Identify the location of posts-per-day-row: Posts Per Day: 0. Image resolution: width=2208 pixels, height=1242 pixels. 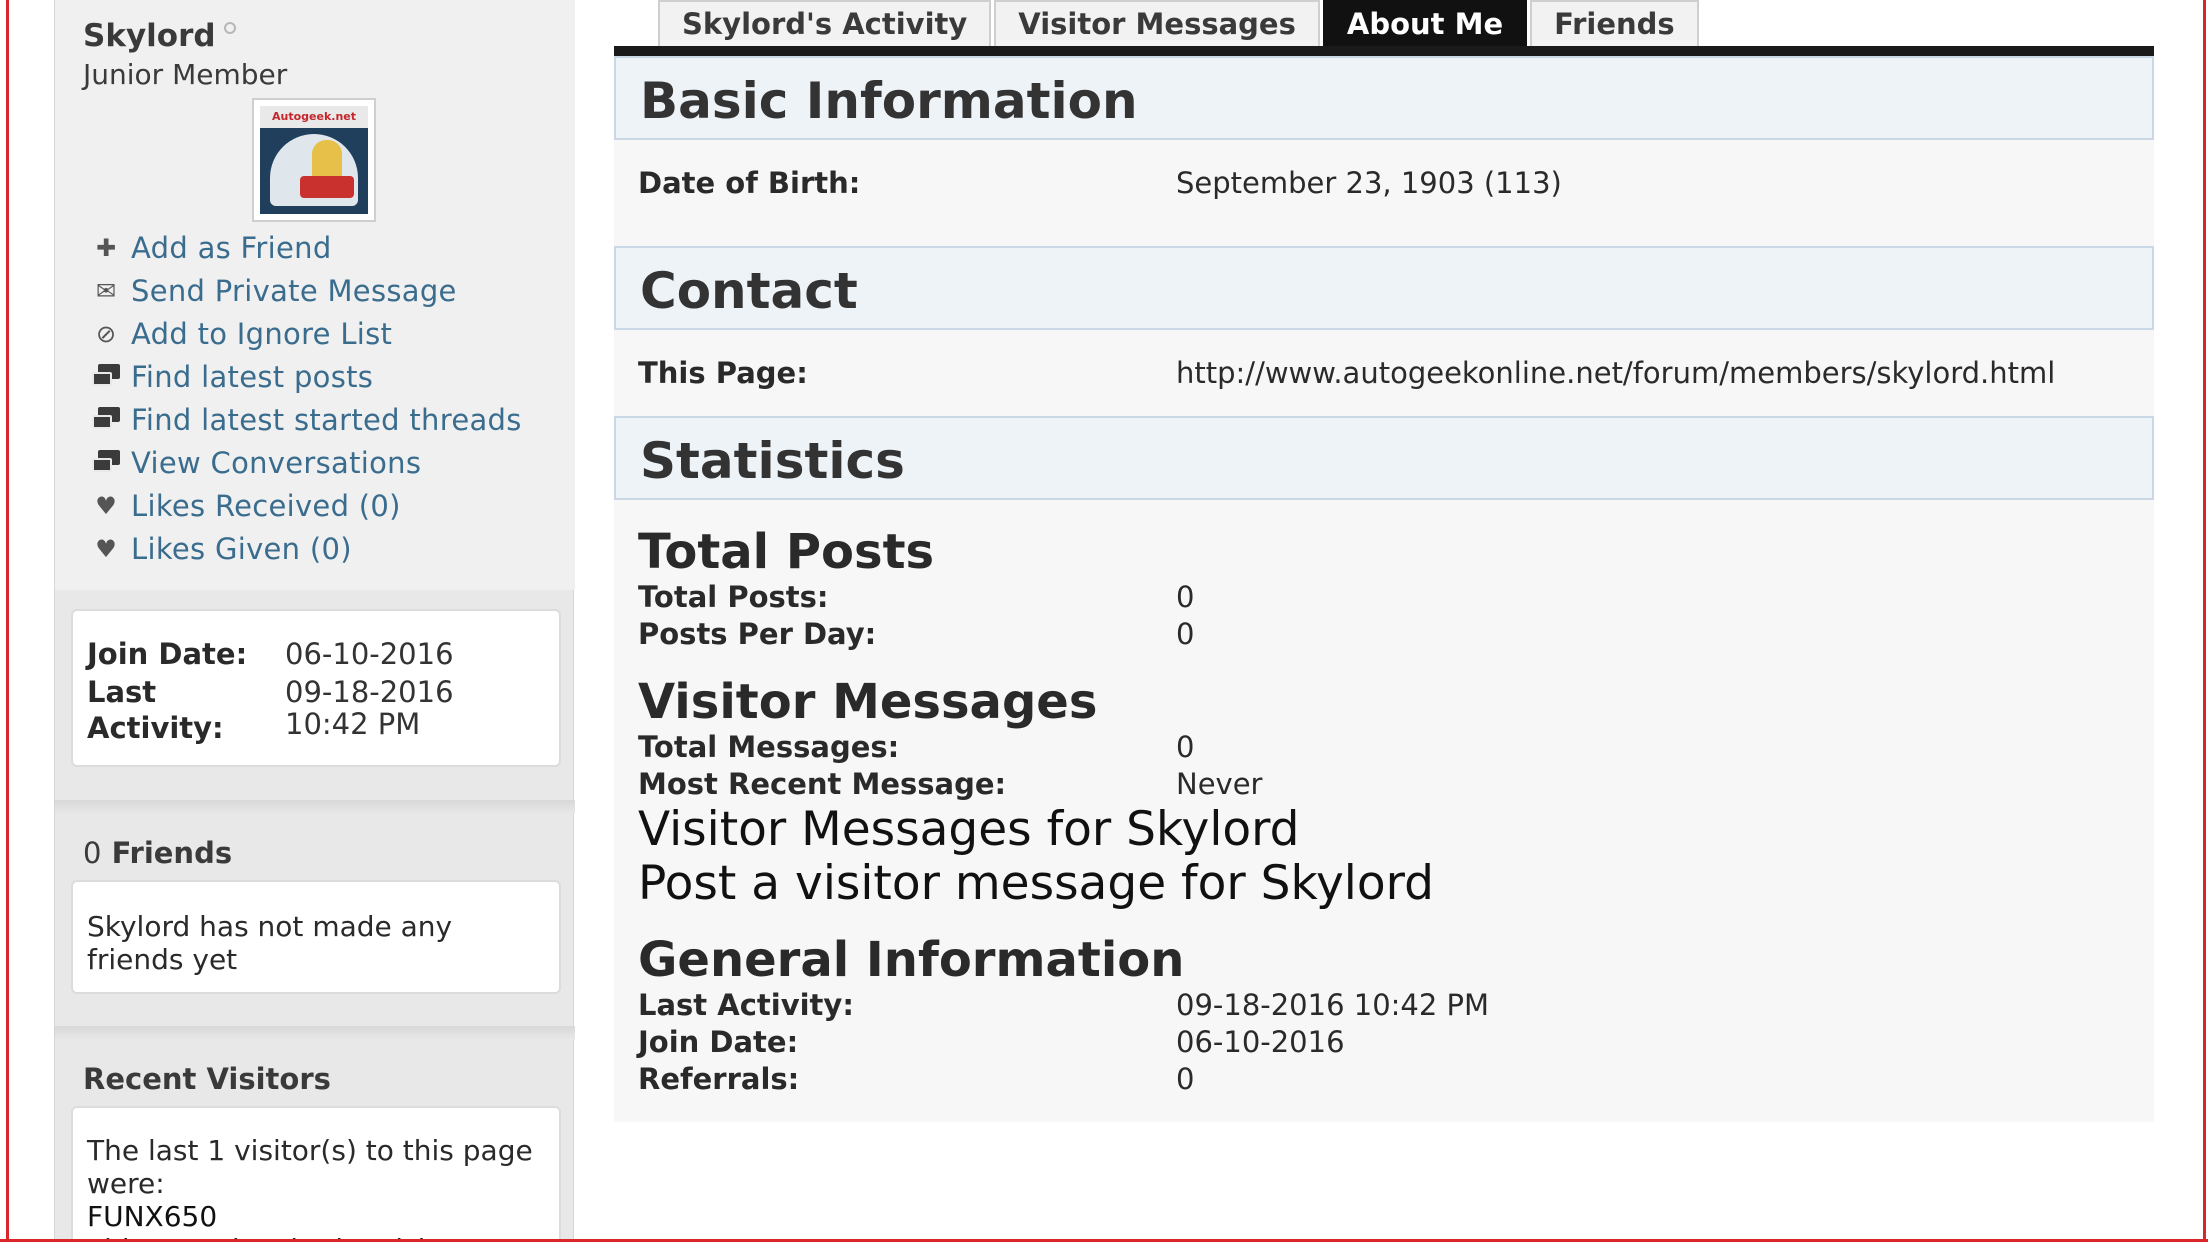
(916, 634).